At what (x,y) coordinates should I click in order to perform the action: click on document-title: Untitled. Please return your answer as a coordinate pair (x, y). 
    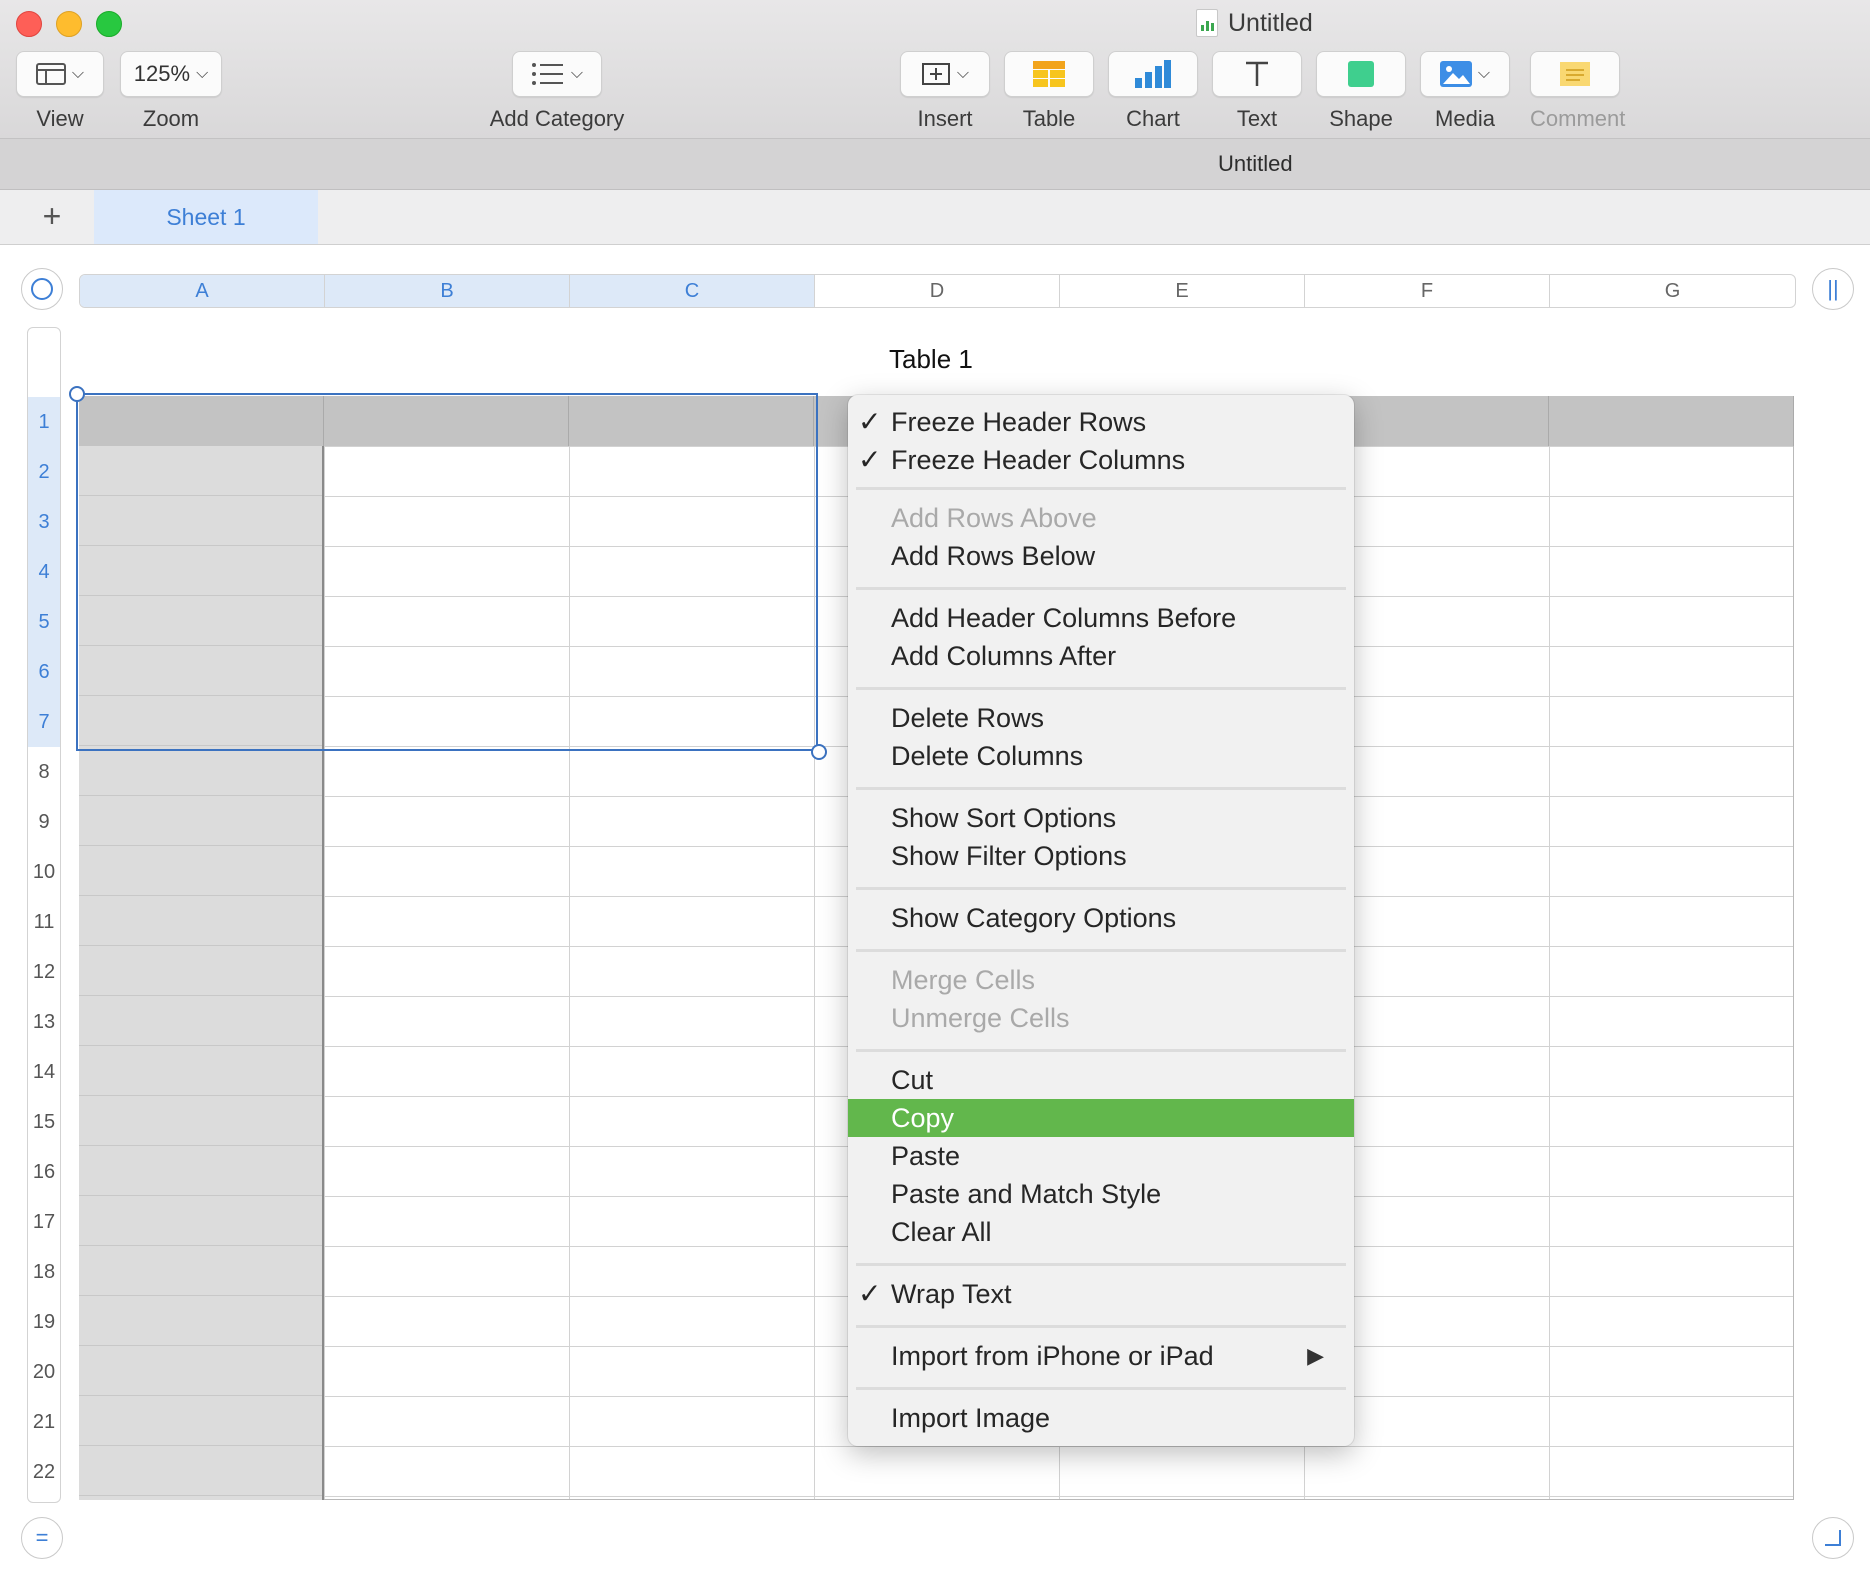
    Looking at the image, I should click on (1255, 163).